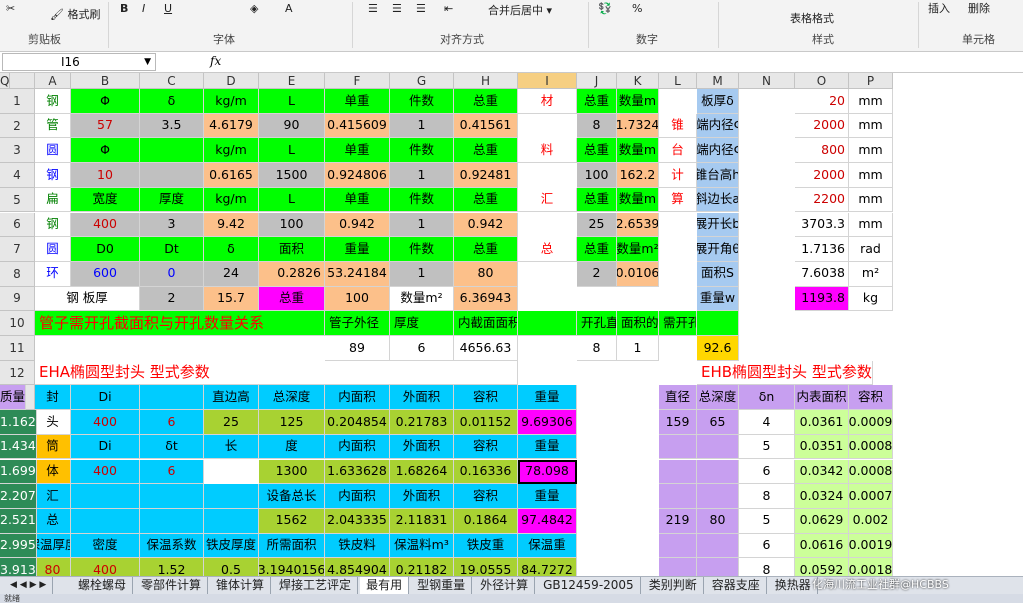 This screenshot has height=603, width=1023. What do you see at coordinates (172, 546) in the screenshot?
I see `cell-c19: 保温系数` at bounding box center [172, 546].